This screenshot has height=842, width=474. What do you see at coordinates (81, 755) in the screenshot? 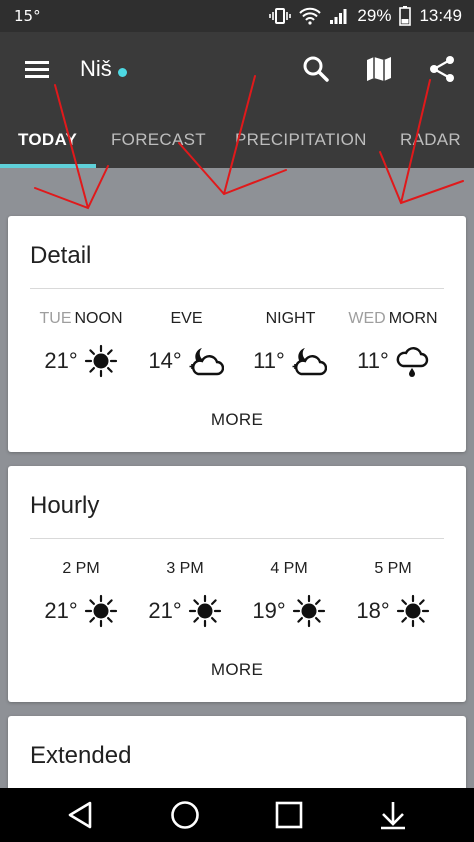
I see `card-title: Extended` at bounding box center [81, 755].